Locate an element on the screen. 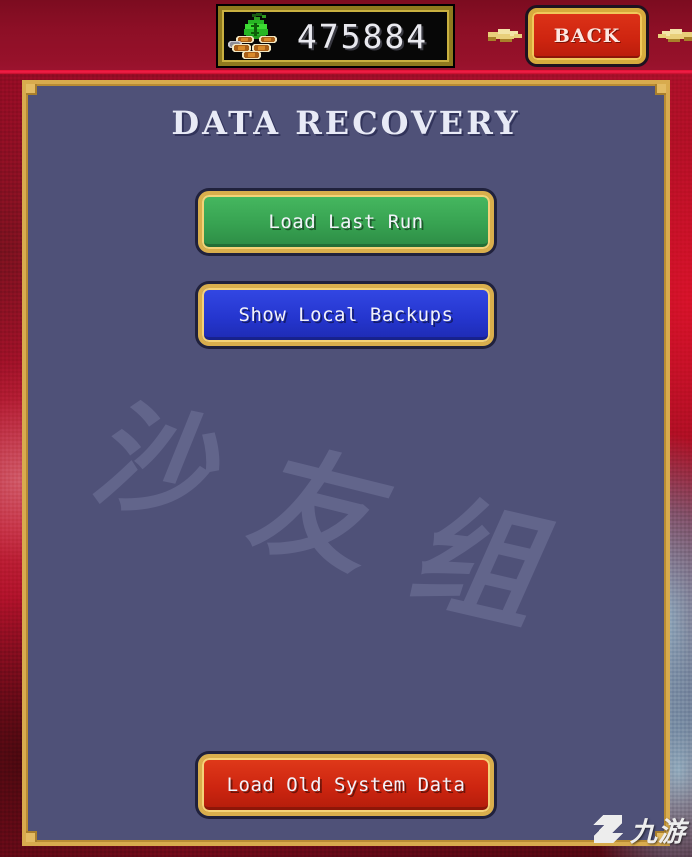  page-title: DATA RECOVERY is located at coordinates (346, 123).